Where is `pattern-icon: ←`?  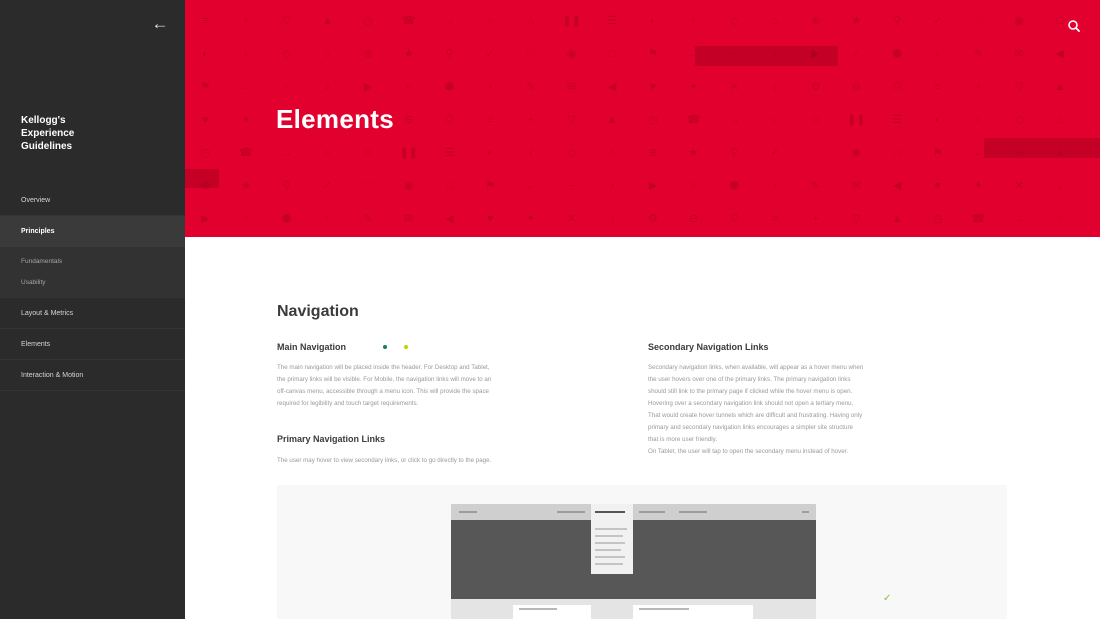 pattern-icon: ← is located at coordinates (246, 86).